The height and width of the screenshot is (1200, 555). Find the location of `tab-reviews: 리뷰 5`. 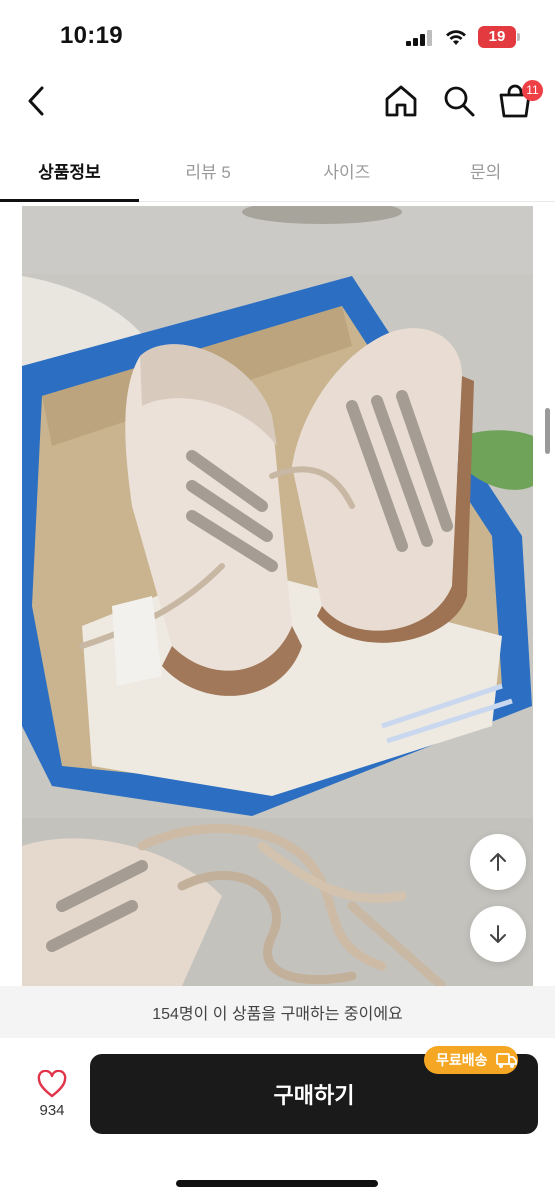

tab-reviews: 리뷰 5 is located at coordinates (208, 170).